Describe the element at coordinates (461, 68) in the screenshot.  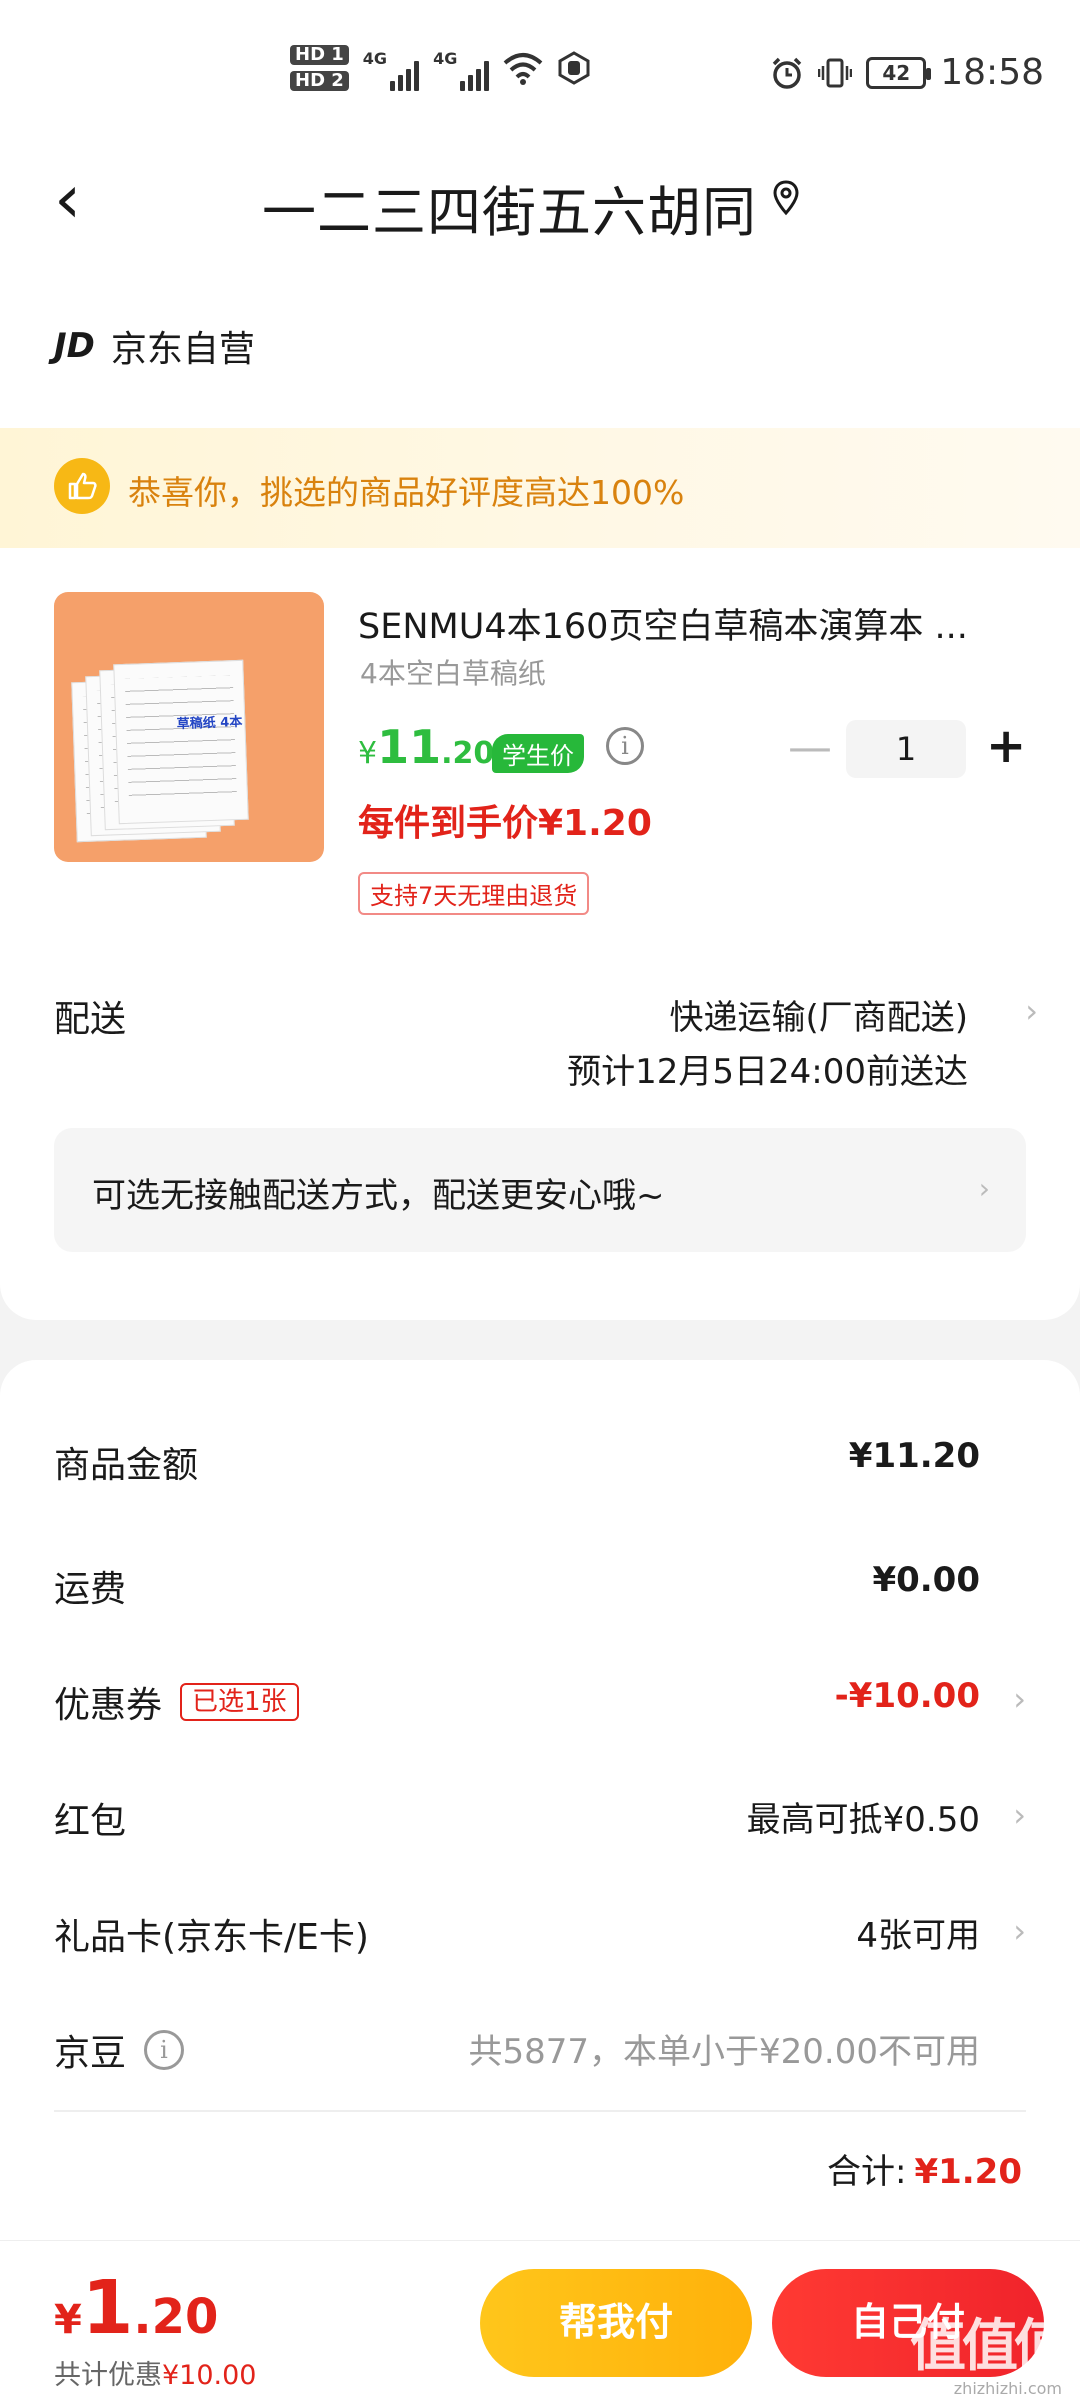
I see `signal-icon-2: 4G` at that location.